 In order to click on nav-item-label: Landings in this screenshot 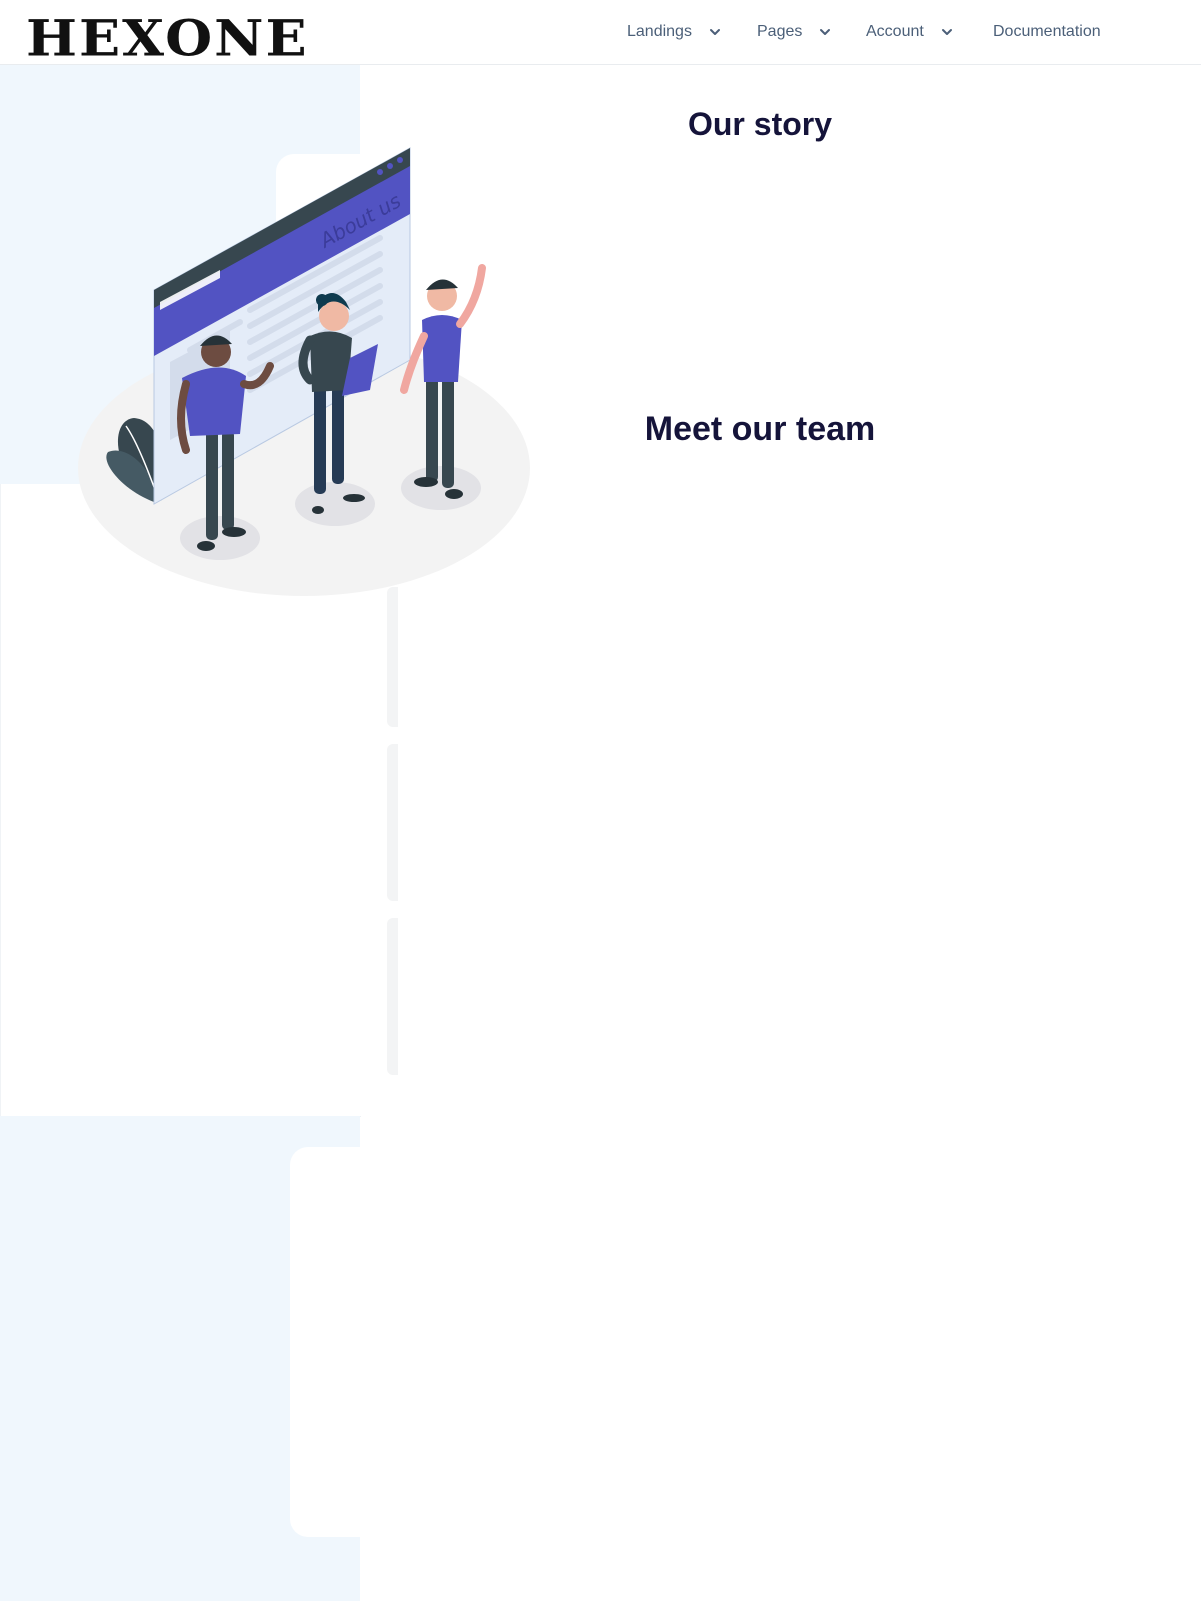, I will do `click(659, 31)`.